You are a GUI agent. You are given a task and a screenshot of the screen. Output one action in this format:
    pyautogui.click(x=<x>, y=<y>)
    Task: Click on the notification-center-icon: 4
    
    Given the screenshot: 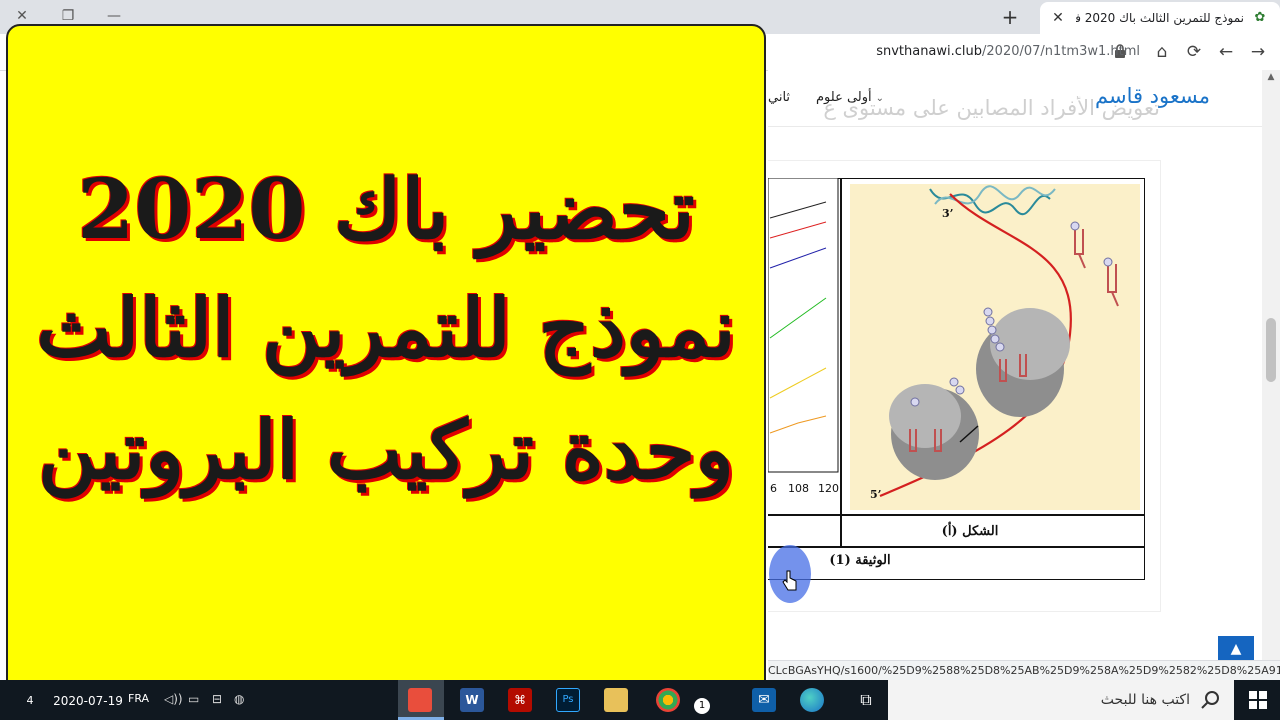 What is the action you would take?
    pyautogui.click(x=30, y=701)
    